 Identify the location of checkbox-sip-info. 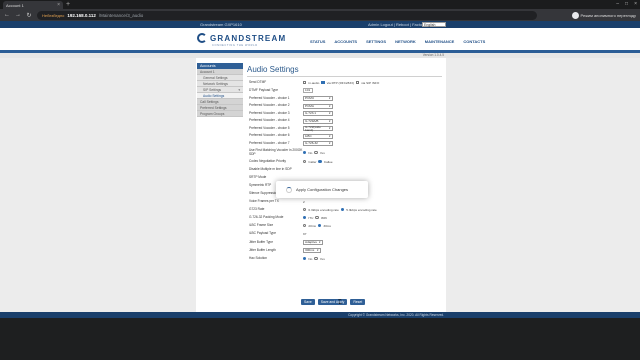
(357, 82).